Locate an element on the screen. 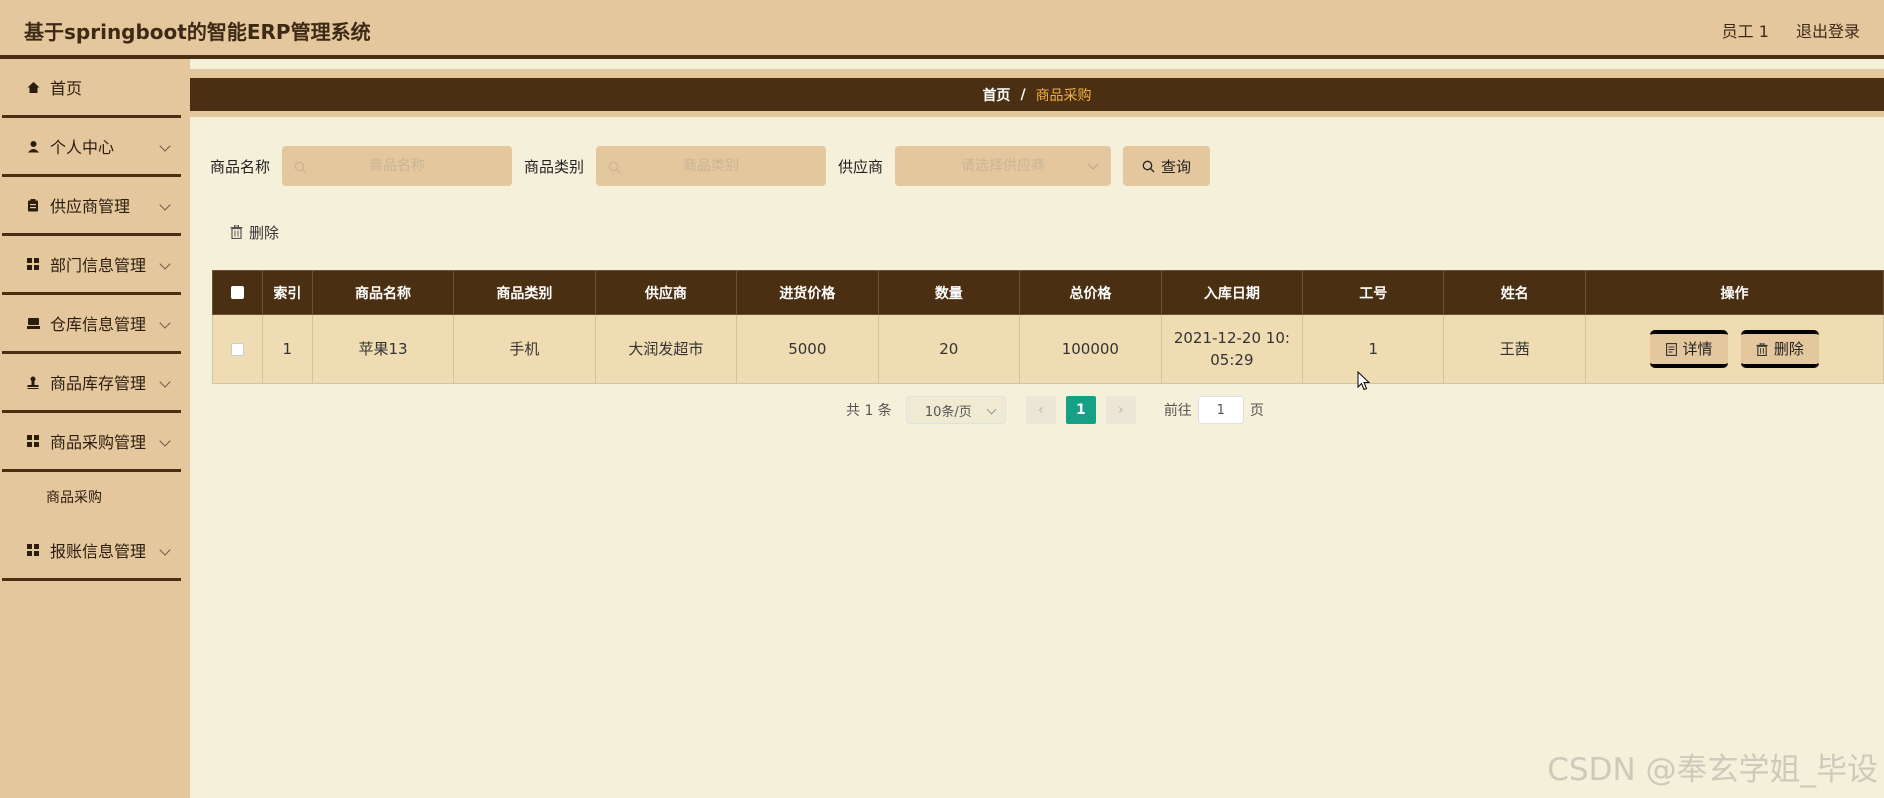  sidebar-item-department: 部门信息管理 is located at coordinates (91, 265).